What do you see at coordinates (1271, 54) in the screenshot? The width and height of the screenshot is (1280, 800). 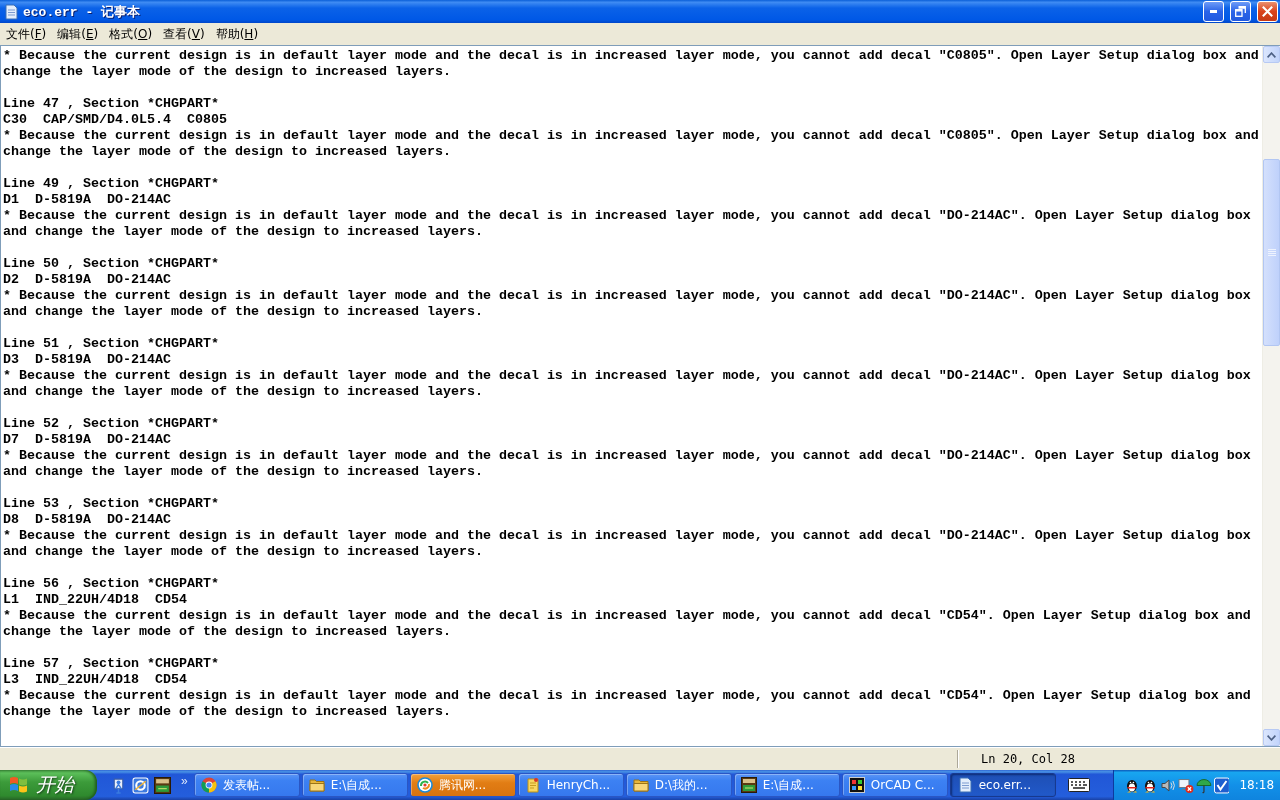 I see `scroll-up-button` at bounding box center [1271, 54].